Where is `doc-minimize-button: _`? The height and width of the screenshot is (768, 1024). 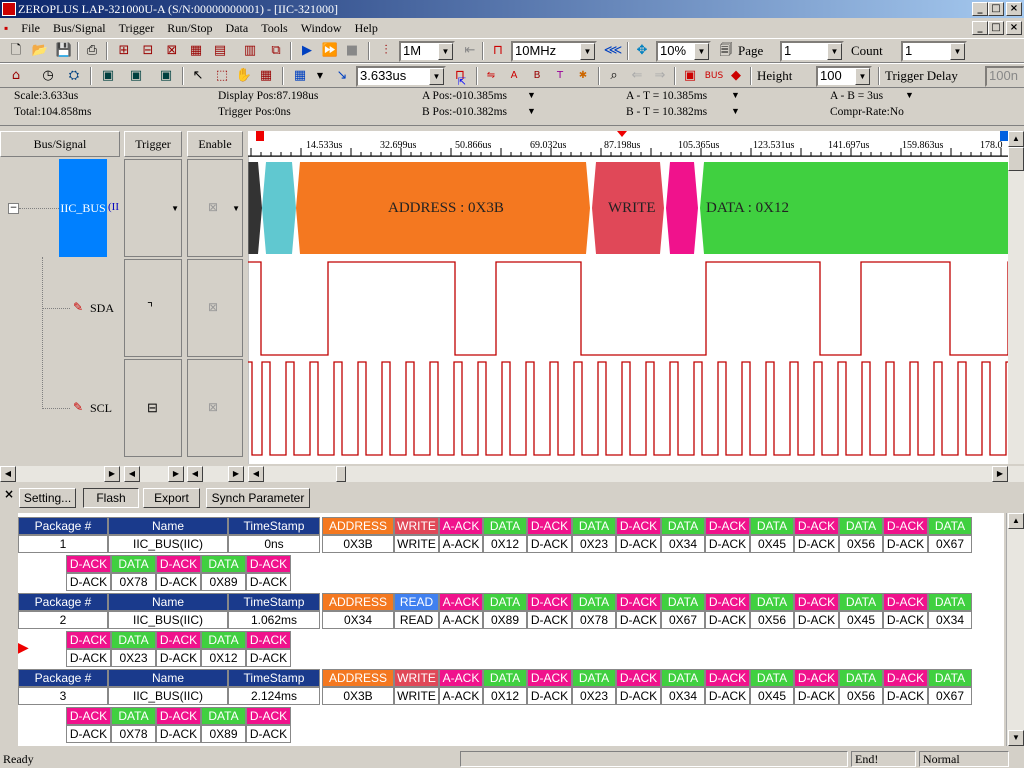 doc-minimize-button: _ is located at coordinates (980, 28).